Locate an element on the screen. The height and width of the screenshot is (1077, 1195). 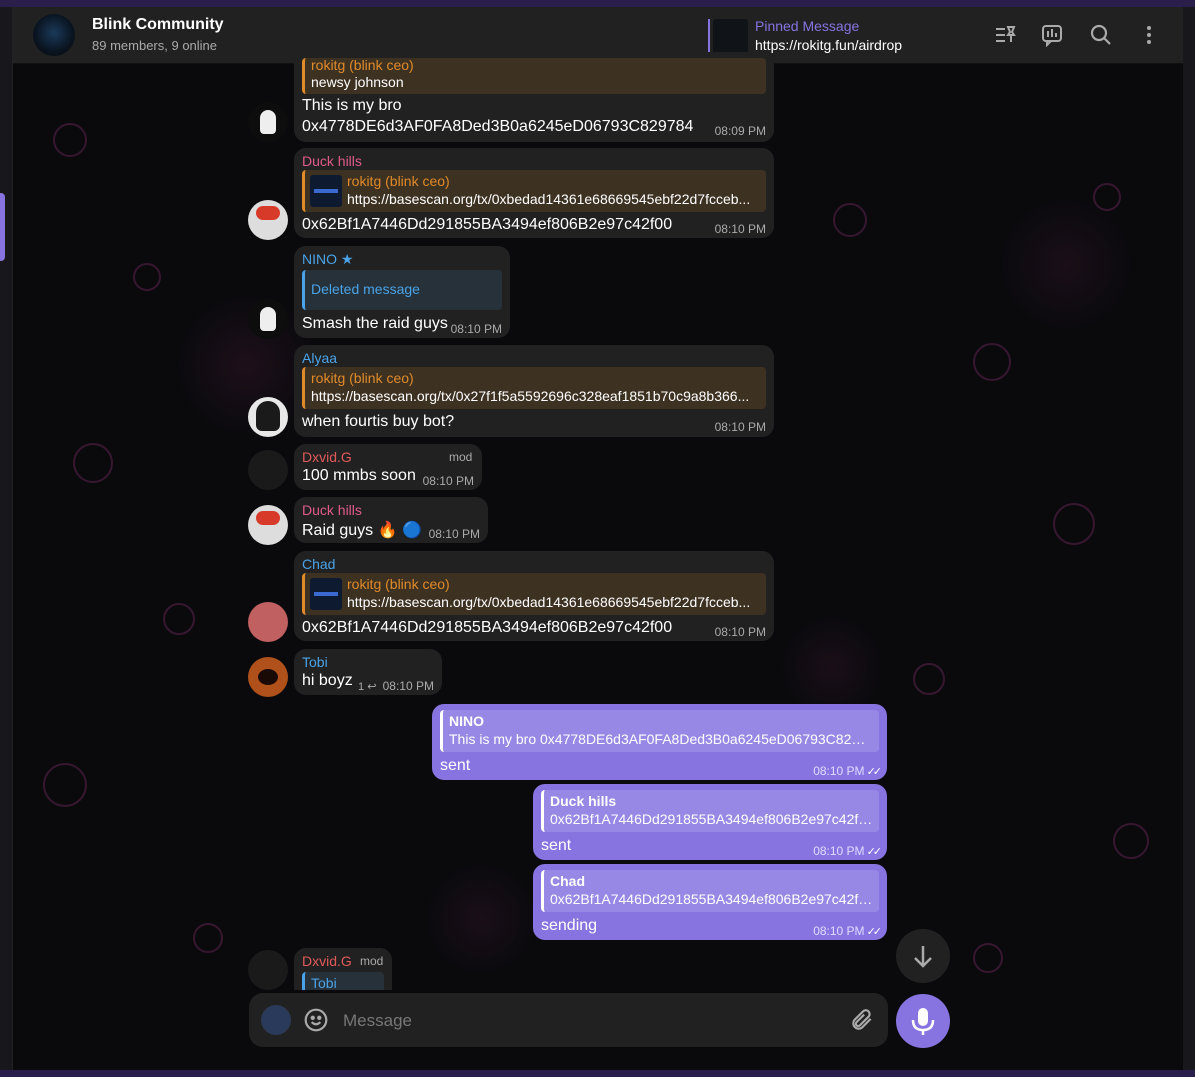
reply-quote: Deleted message is located at coordinates (402, 290).